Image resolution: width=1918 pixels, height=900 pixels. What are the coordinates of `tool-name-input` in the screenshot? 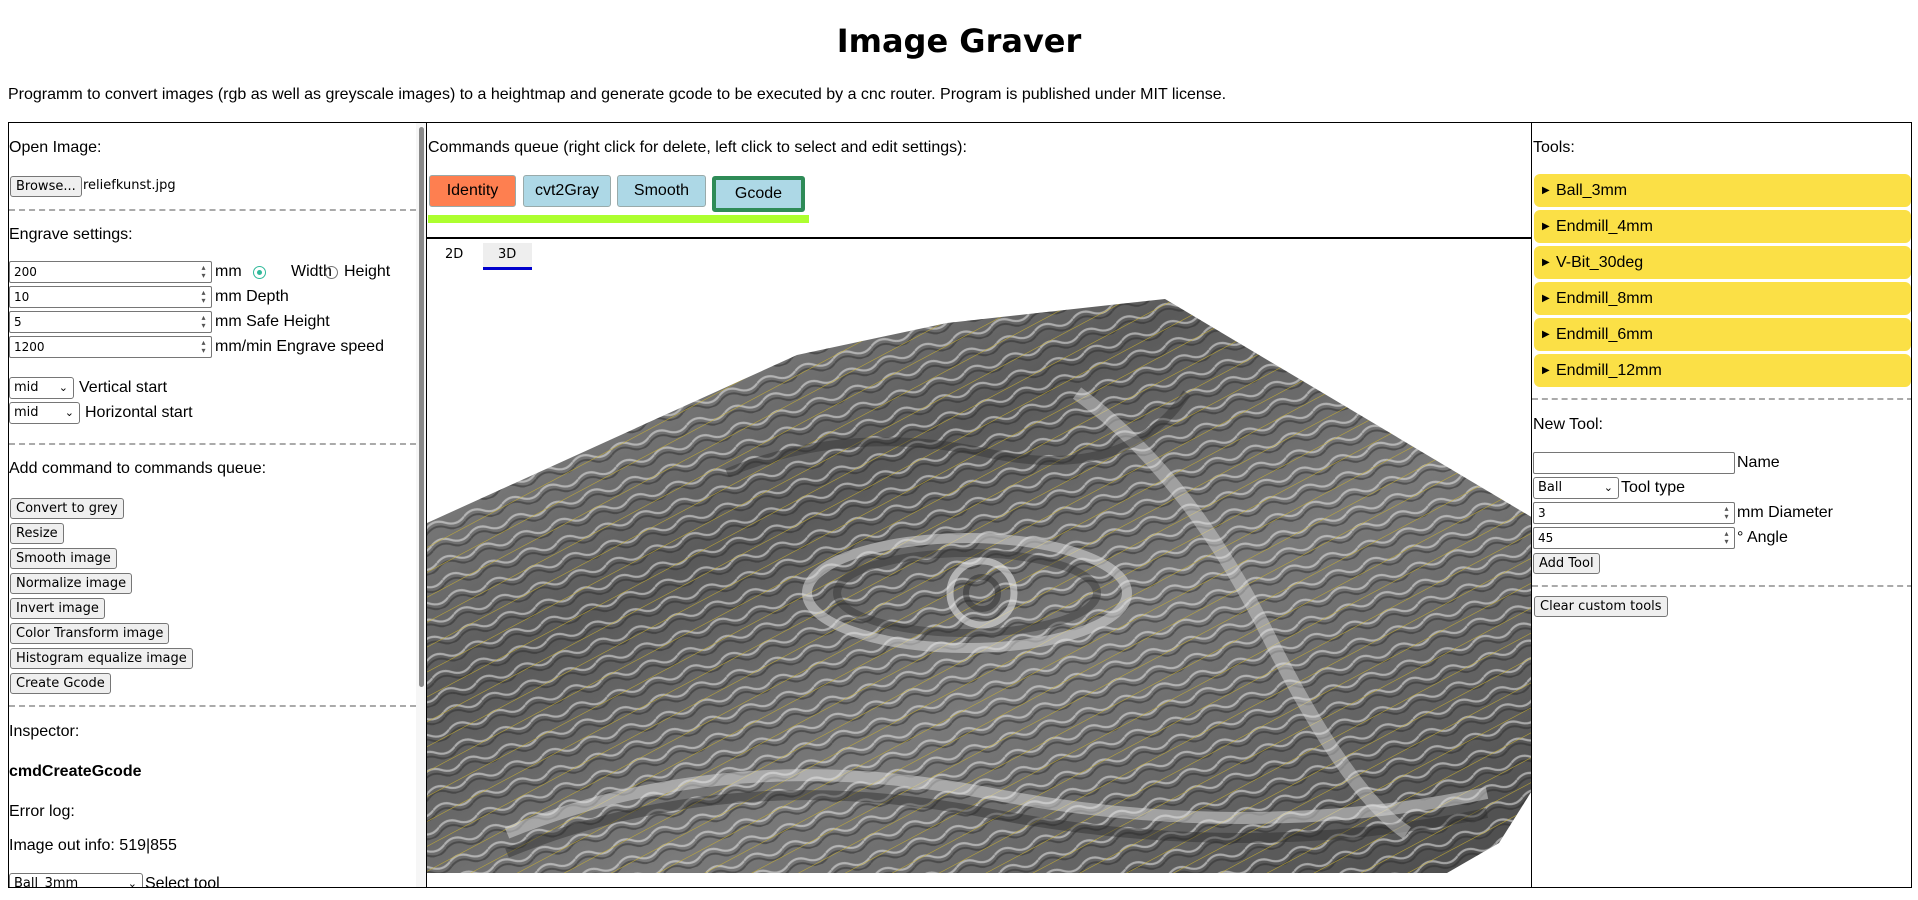 It's located at (1634, 463).